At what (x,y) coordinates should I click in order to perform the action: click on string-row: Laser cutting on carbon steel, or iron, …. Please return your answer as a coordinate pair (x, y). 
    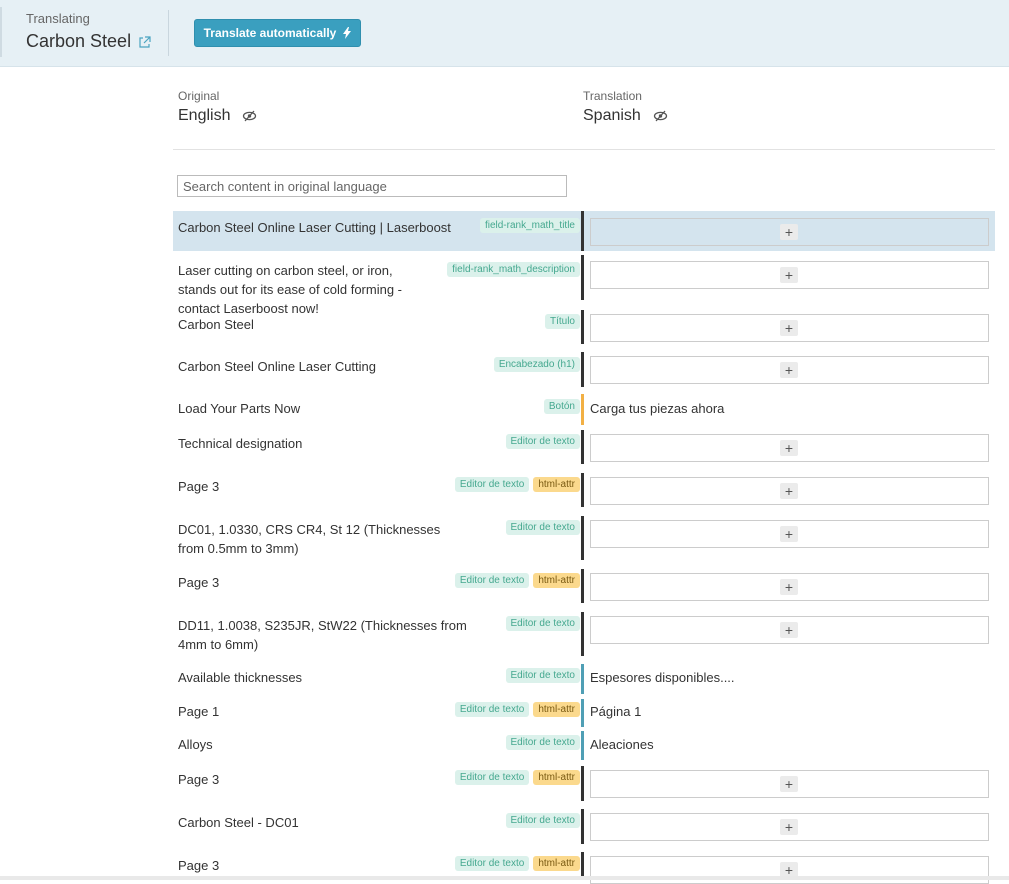
    Looking at the image, I should click on (584, 285).